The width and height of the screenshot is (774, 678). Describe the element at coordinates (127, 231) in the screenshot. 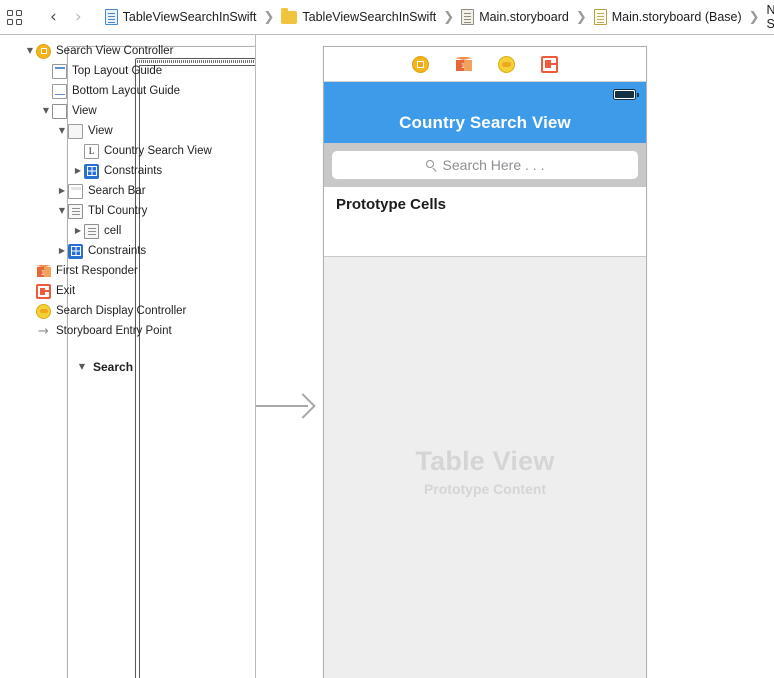

I see `outline-row-cell: ▶ cell` at that location.